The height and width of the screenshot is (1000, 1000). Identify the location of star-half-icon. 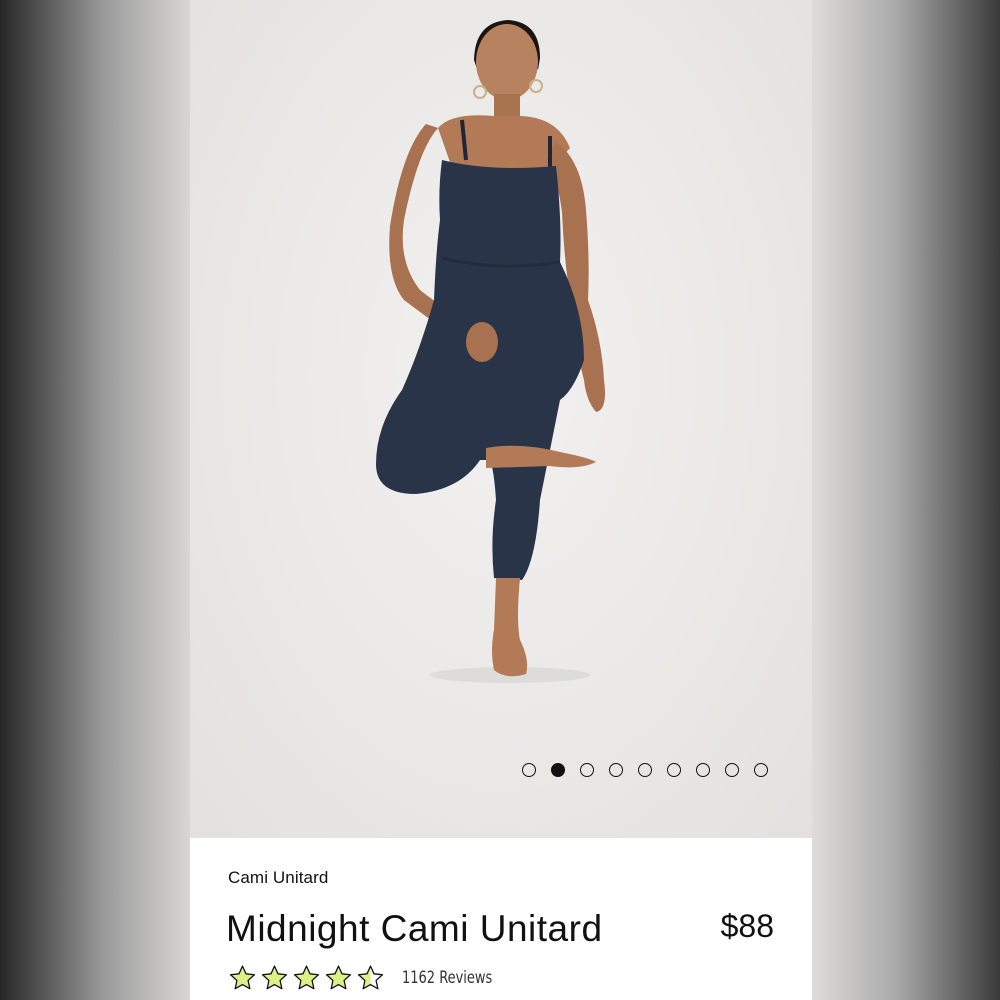
(370, 977).